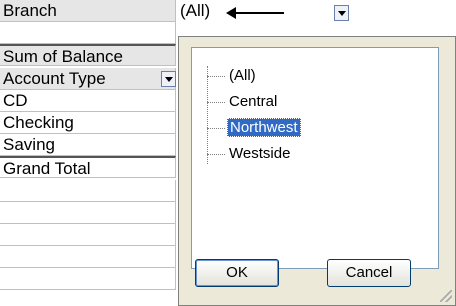  I want to click on tree-item-central: Central, so click(243, 102).